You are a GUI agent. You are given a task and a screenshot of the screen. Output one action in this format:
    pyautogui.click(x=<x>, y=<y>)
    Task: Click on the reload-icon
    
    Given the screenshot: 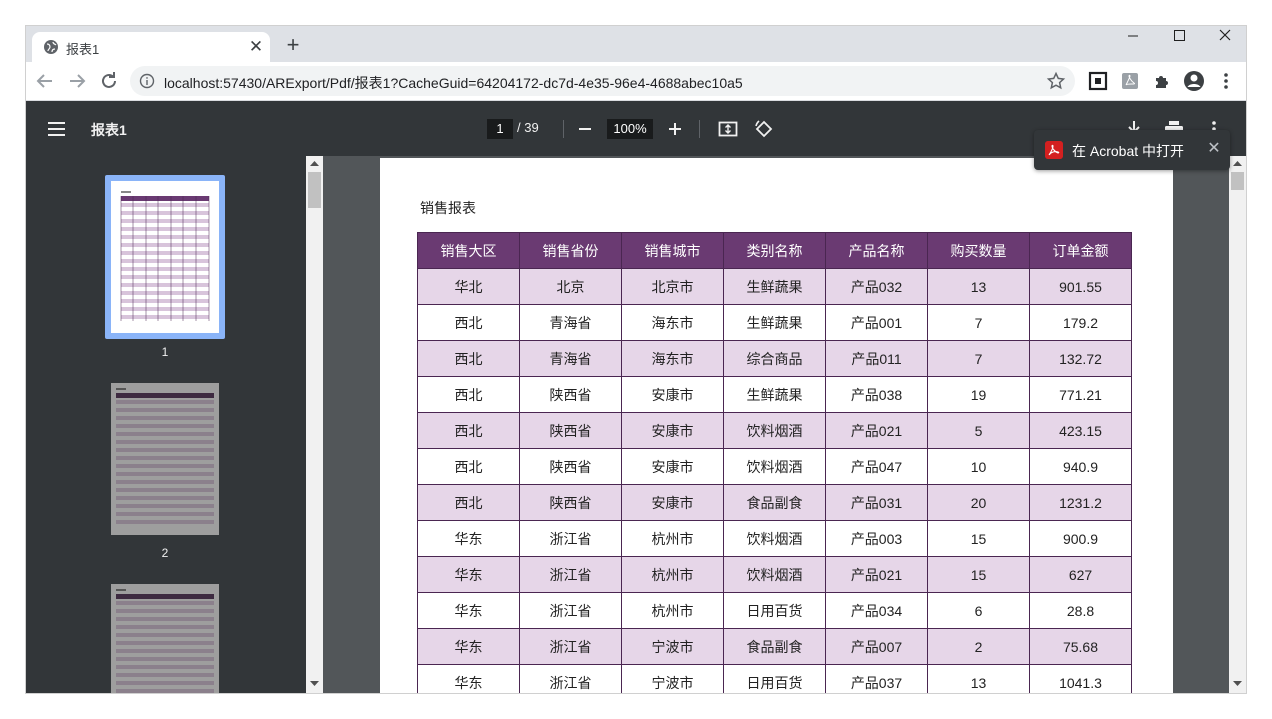 What is the action you would take?
    pyautogui.click(x=109, y=81)
    